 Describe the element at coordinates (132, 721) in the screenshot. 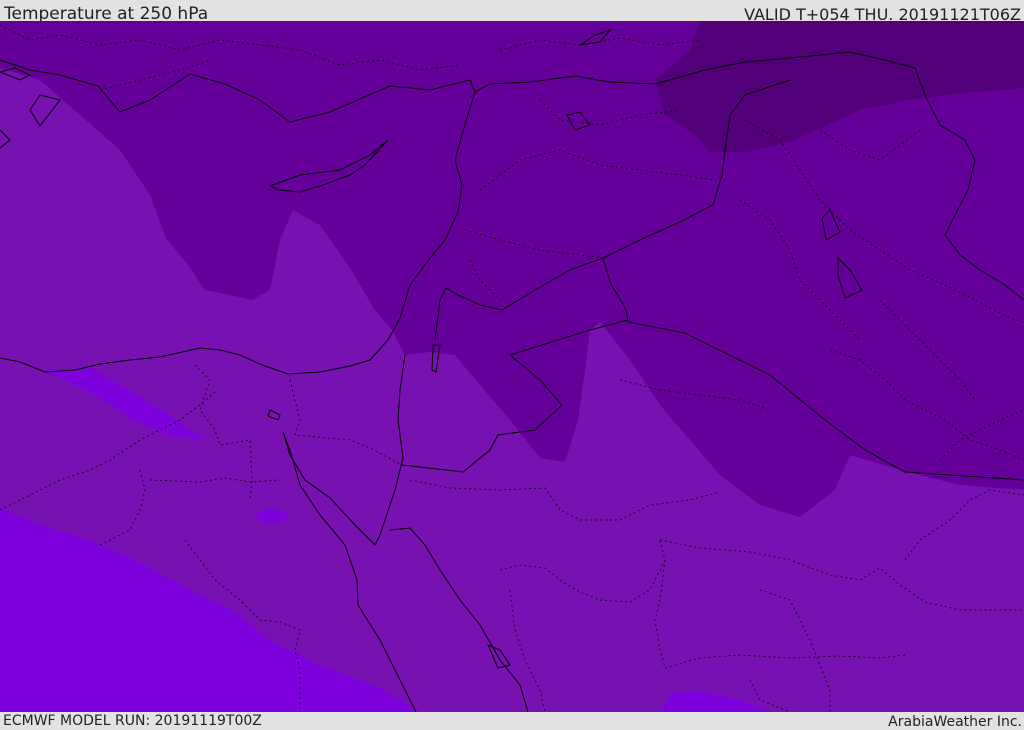

I see `model-run: ECMWF MODEL RUN: 20191119T00Z` at that location.